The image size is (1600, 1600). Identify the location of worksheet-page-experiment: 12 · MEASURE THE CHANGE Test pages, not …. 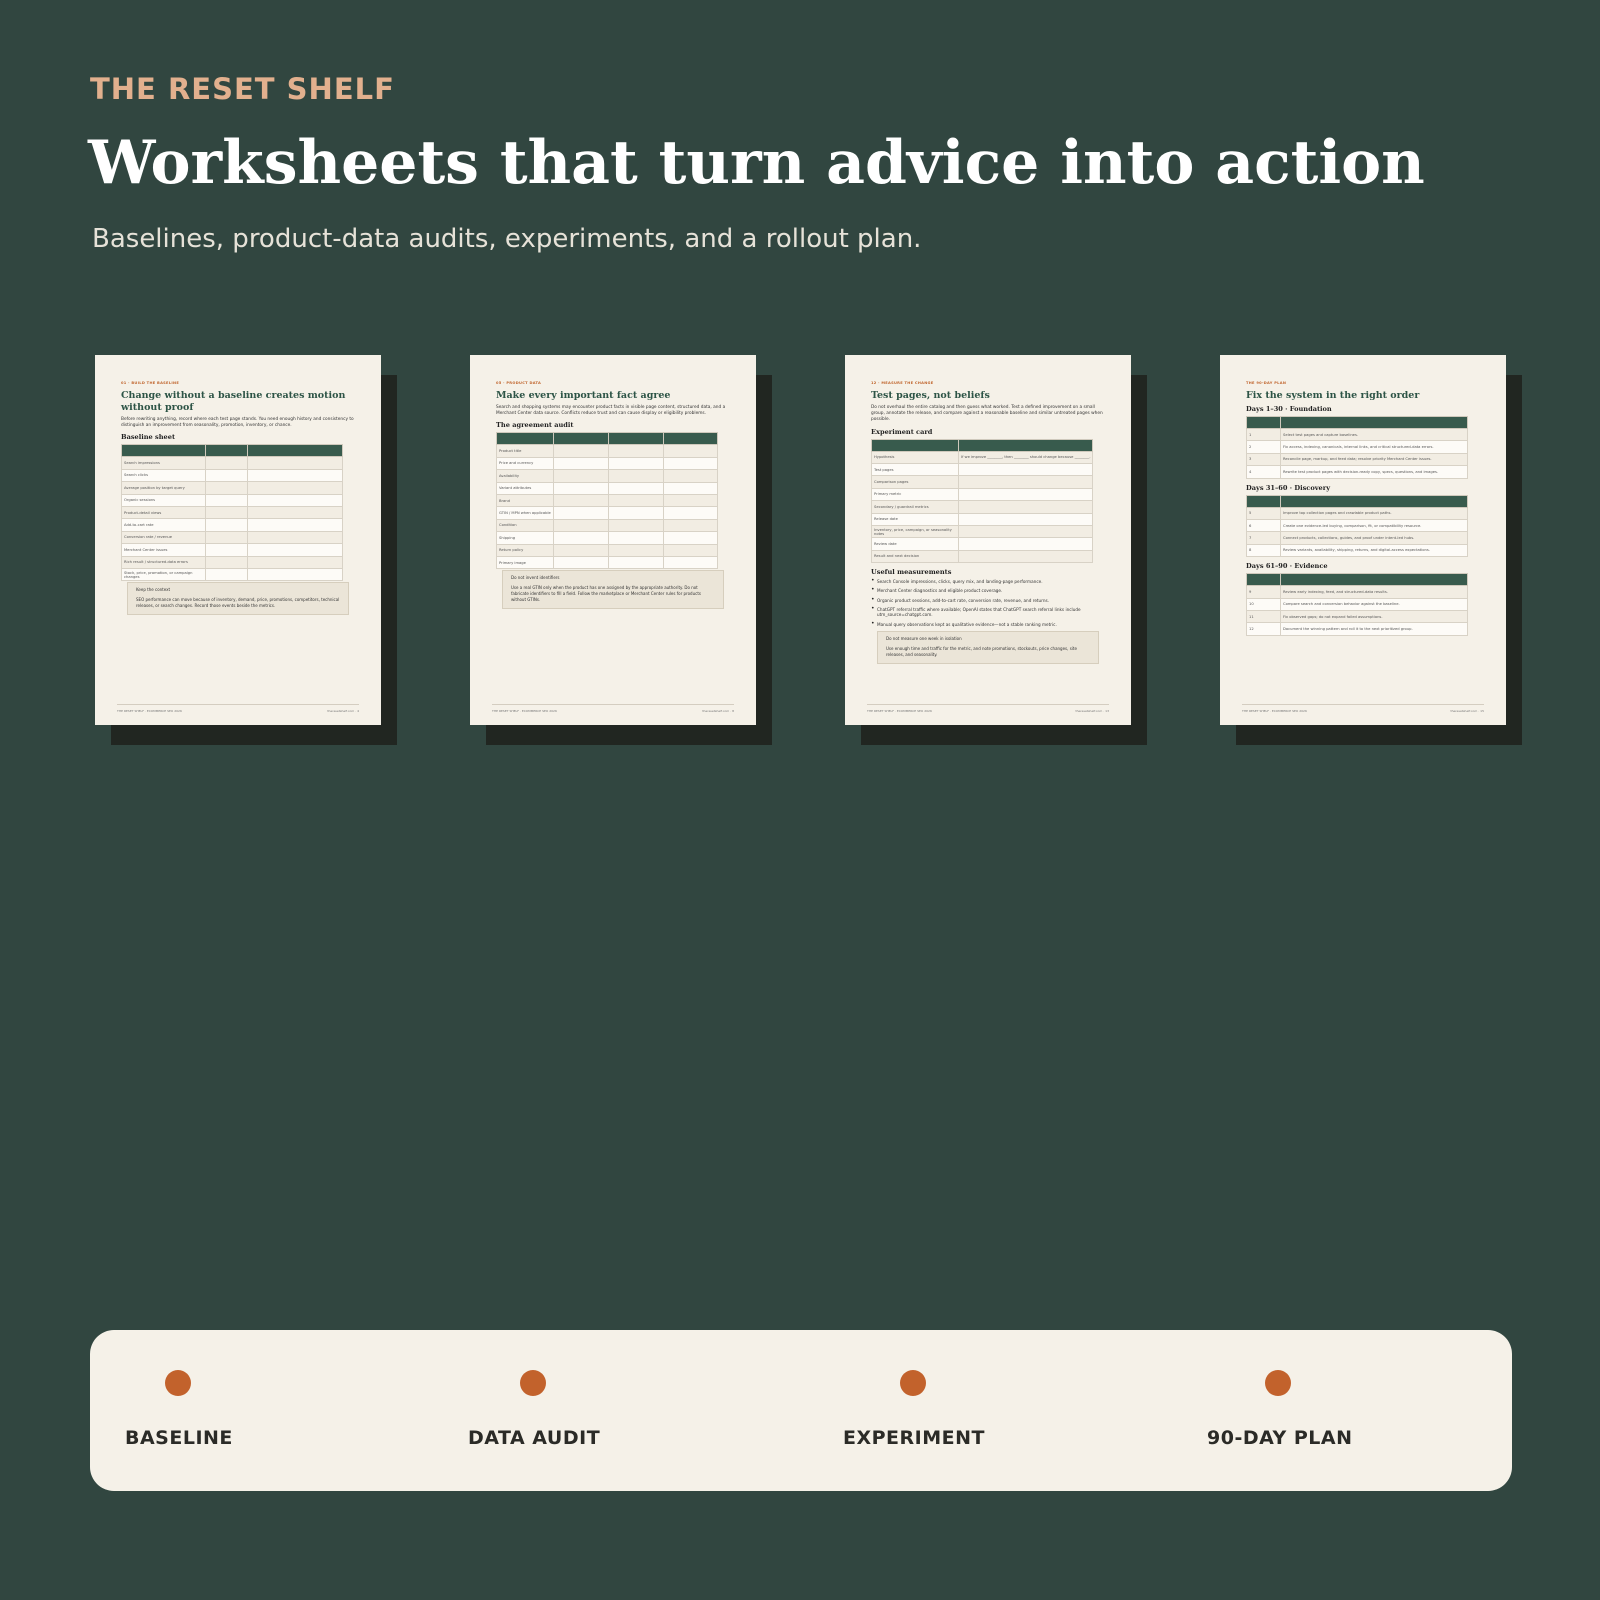
(996, 550).